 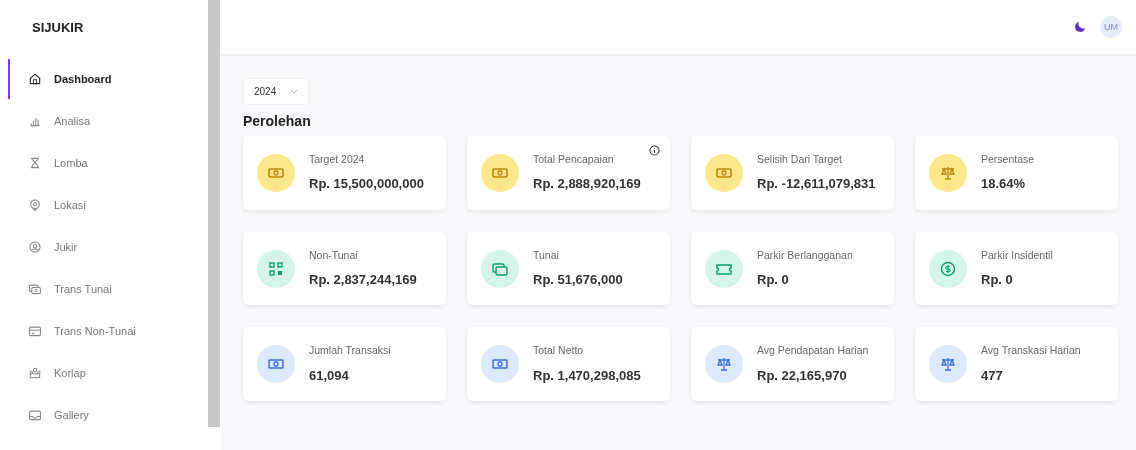 I want to click on sidebar-item: Lomba, so click(x=103, y=163).